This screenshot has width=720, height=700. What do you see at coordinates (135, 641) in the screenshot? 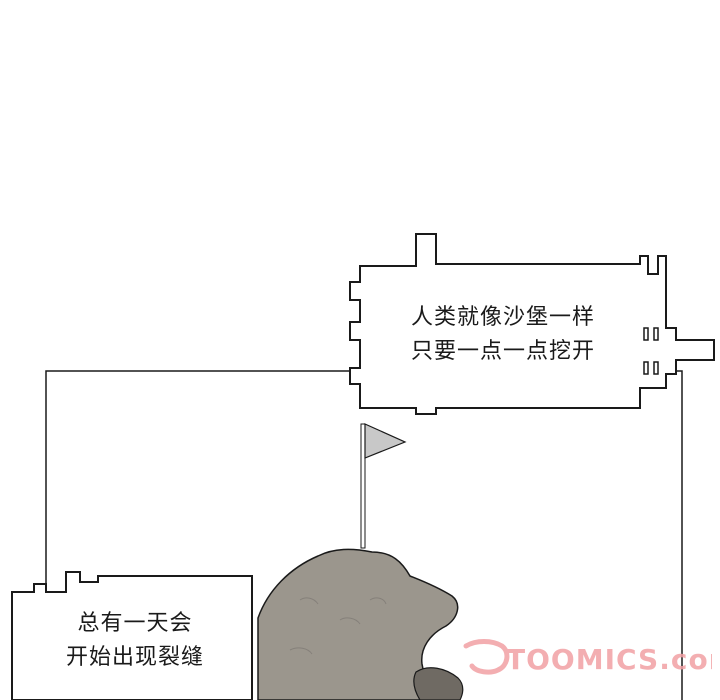
I see `caption-text-bottom: 总有一天会 开始出现裂缝` at bounding box center [135, 641].